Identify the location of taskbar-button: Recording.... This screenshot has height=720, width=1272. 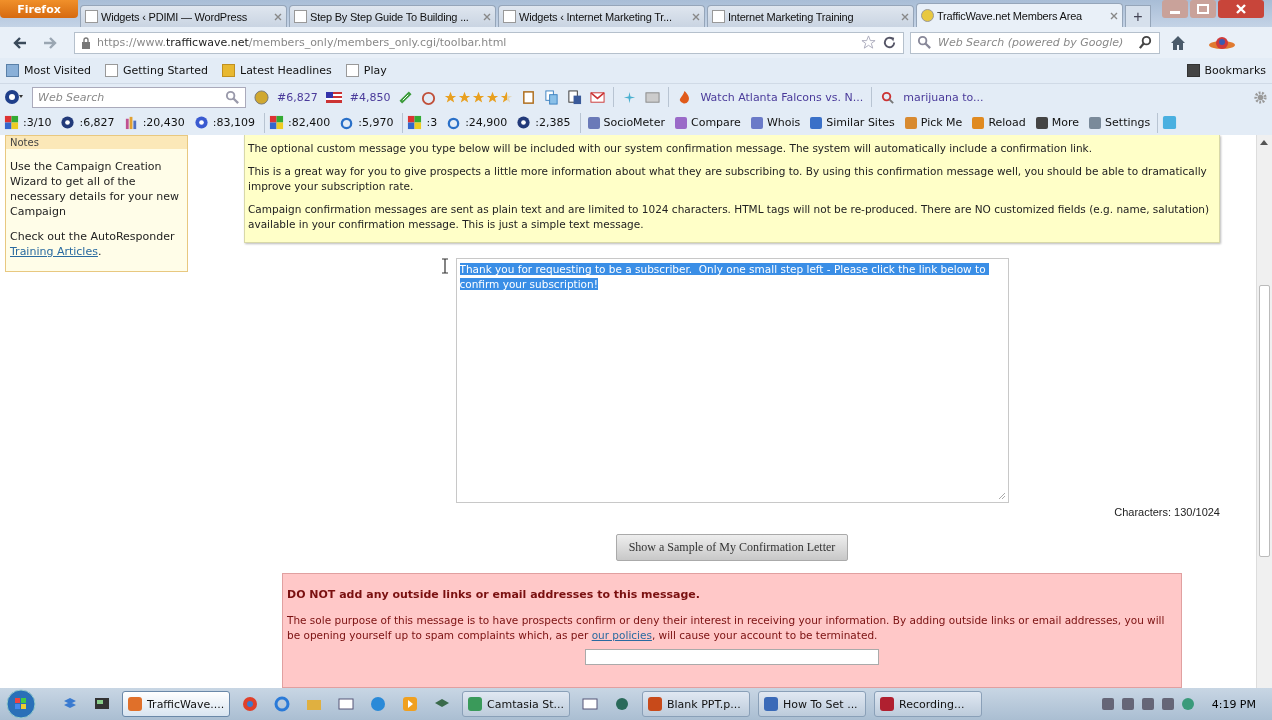
(928, 704).